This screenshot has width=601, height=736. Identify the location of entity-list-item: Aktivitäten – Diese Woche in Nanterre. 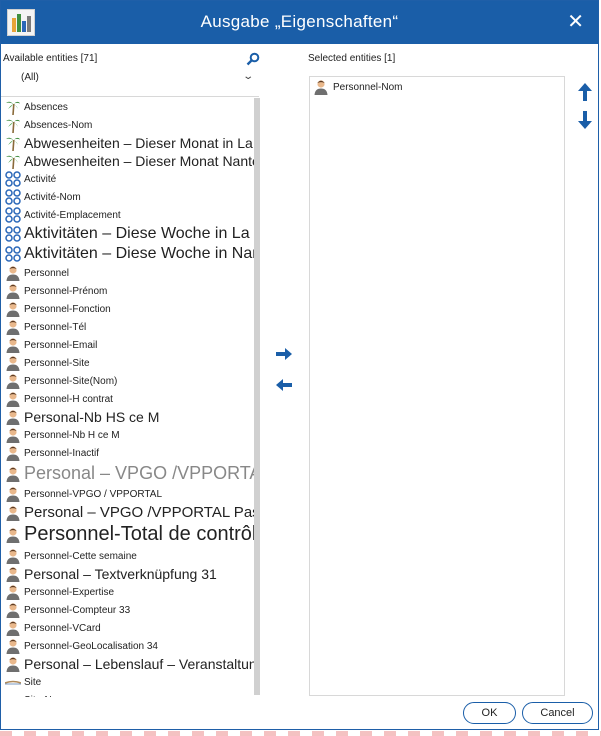
(132, 254).